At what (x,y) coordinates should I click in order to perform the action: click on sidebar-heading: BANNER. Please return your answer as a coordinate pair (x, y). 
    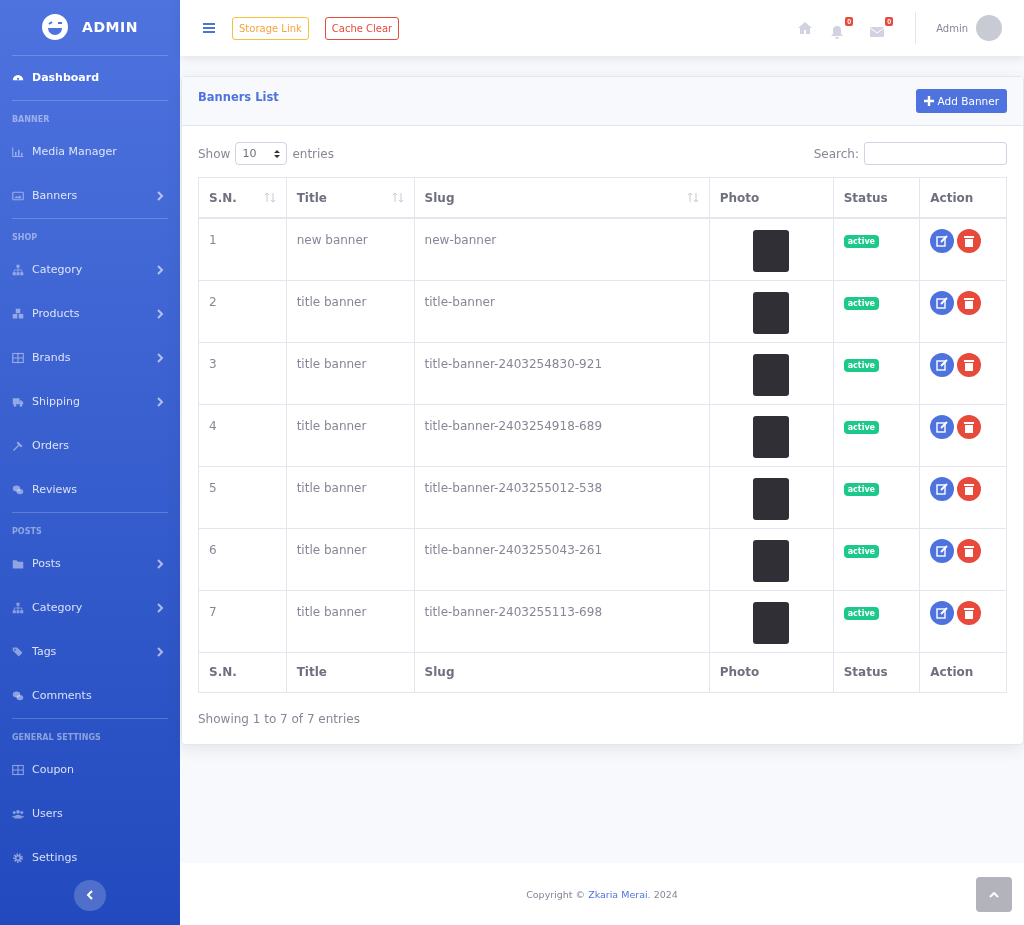
    Looking at the image, I should click on (31, 119).